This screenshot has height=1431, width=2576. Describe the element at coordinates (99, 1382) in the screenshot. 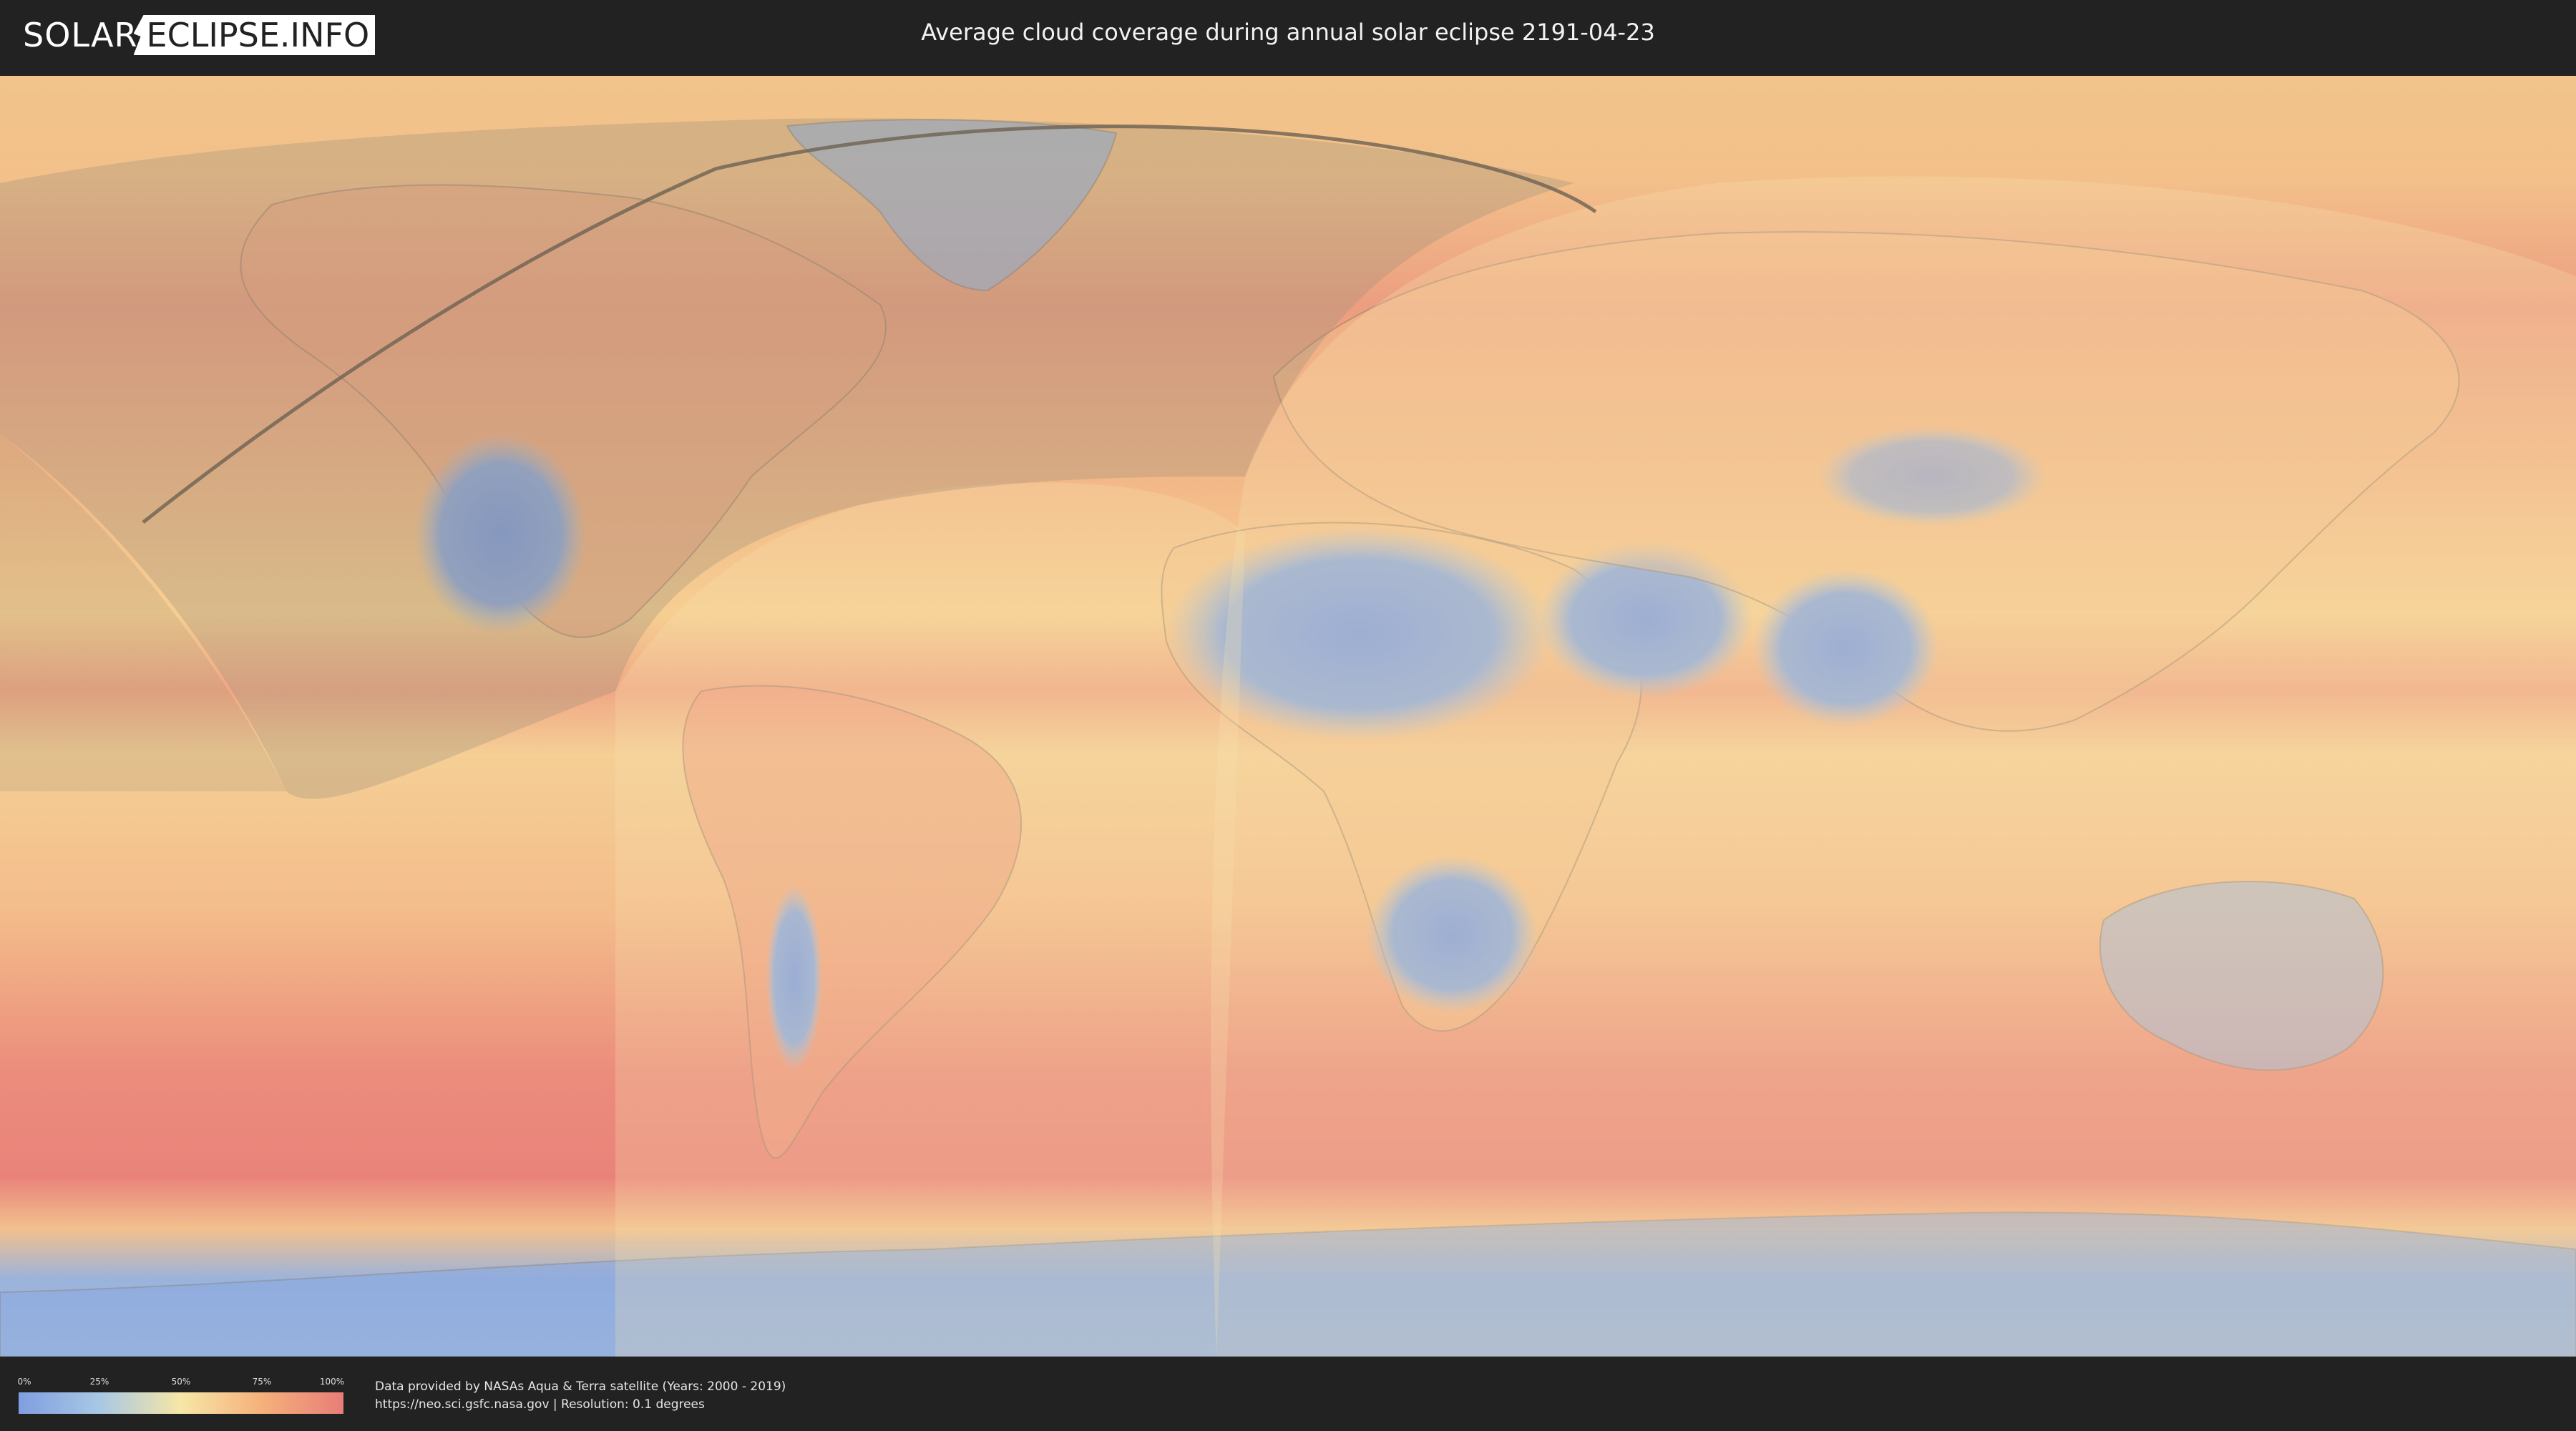

I see `legend-tick-25: 25%` at that location.